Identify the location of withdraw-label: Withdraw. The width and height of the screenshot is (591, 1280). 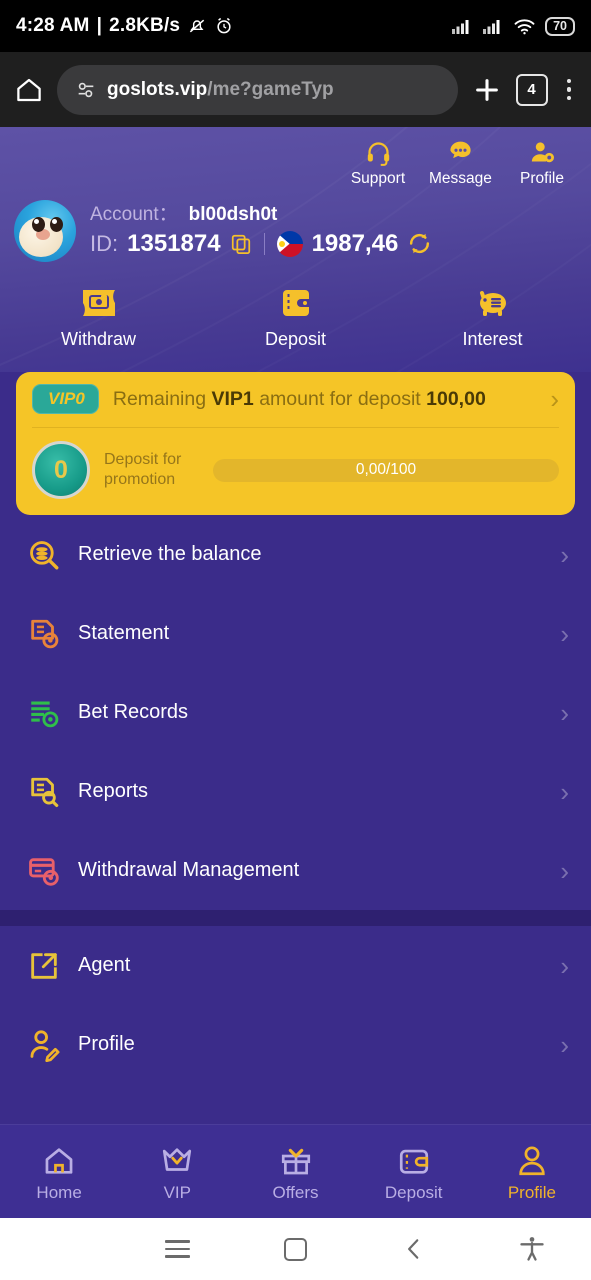
(98, 339).